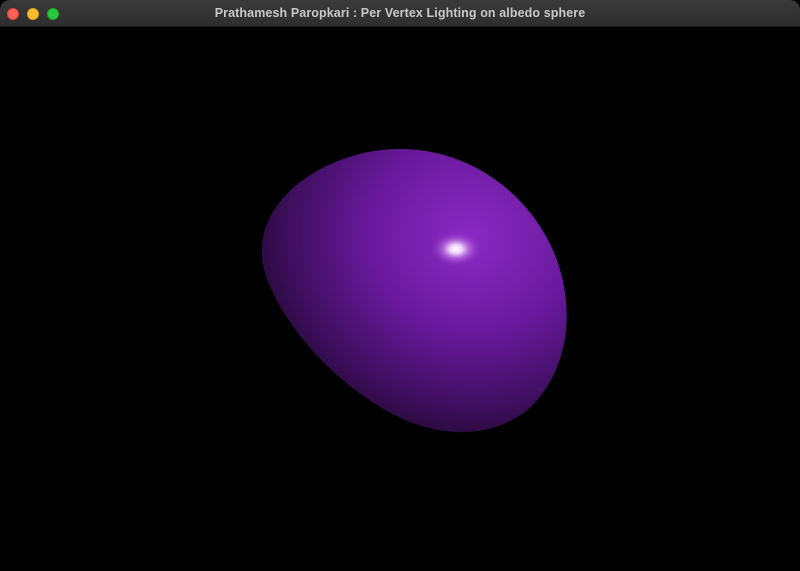 The width and height of the screenshot is (800, 571). I want to click on close-icon, so click(13, 14).